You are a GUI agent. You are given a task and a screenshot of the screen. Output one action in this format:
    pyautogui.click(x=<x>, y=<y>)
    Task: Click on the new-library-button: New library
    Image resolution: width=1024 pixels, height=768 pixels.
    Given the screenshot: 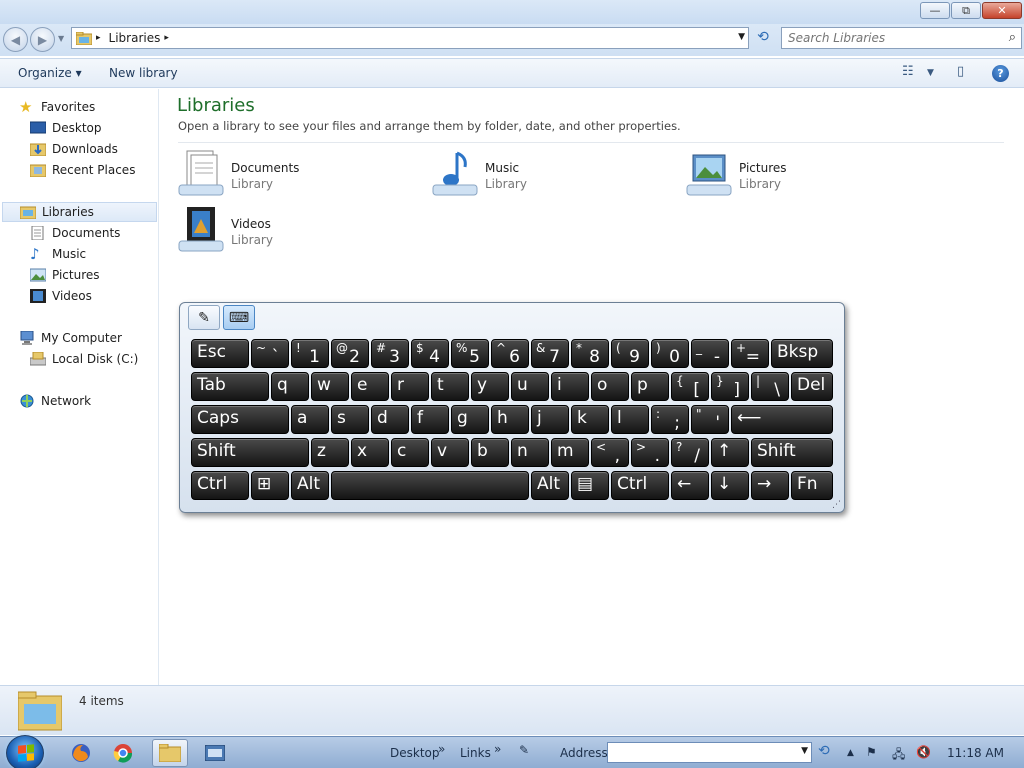 What is the action you would take?
    pyautogui.click(x=143, y=73)
    